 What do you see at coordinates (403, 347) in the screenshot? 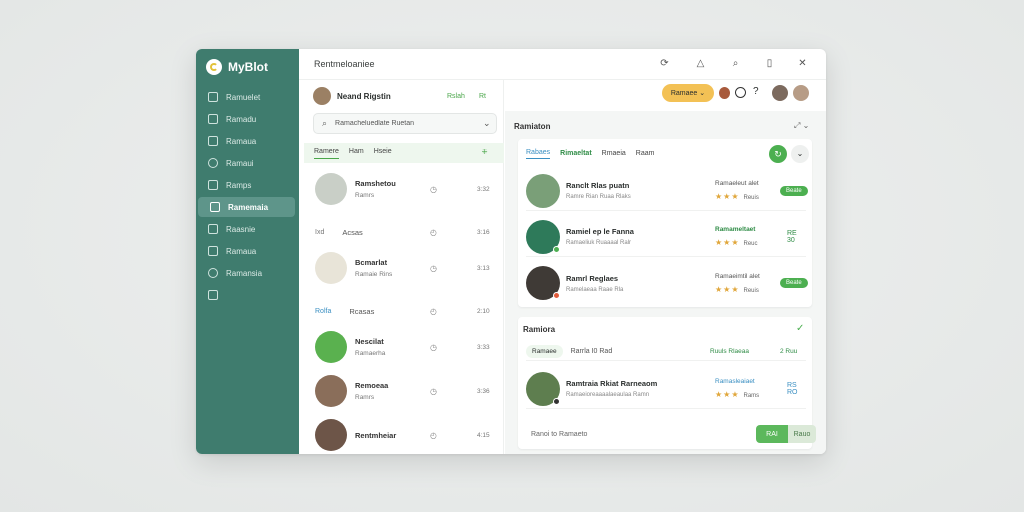
I see `list-item: Nescilat Ramaerha ◷ 3:33` at bounding box center [403, 347].